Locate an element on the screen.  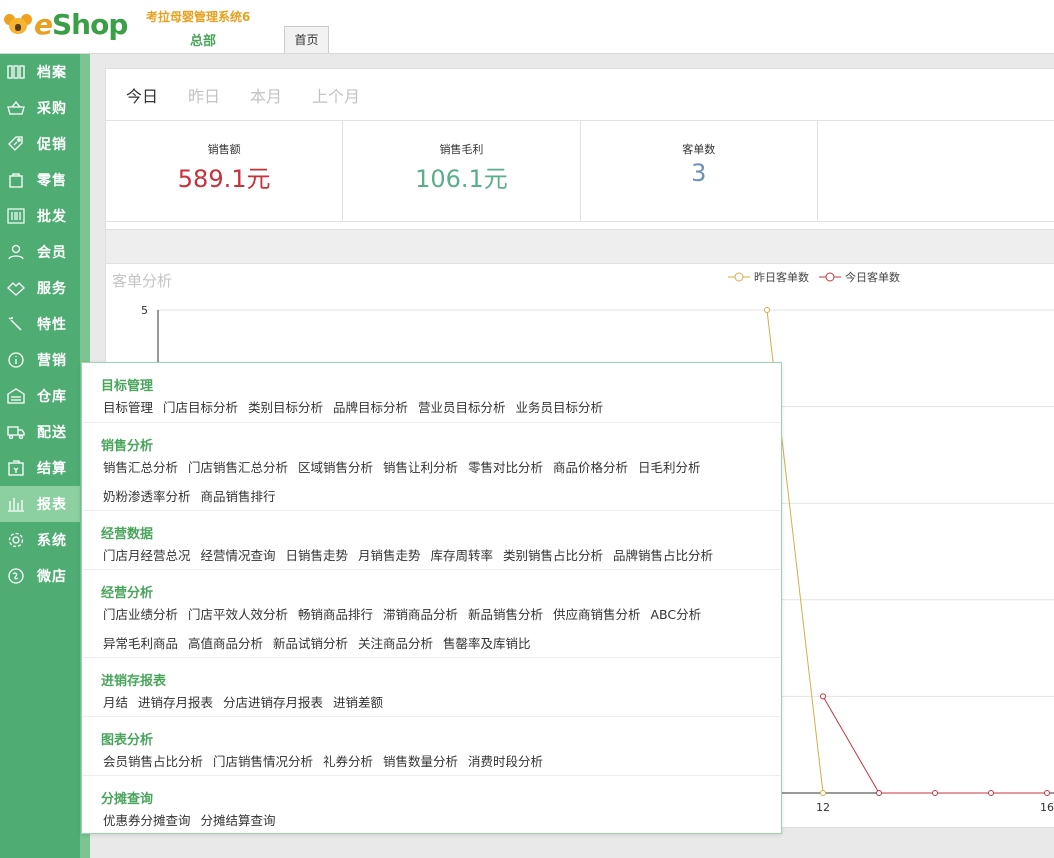
sidebar-item-archive: 档案 is located at coordinates (40, 72).